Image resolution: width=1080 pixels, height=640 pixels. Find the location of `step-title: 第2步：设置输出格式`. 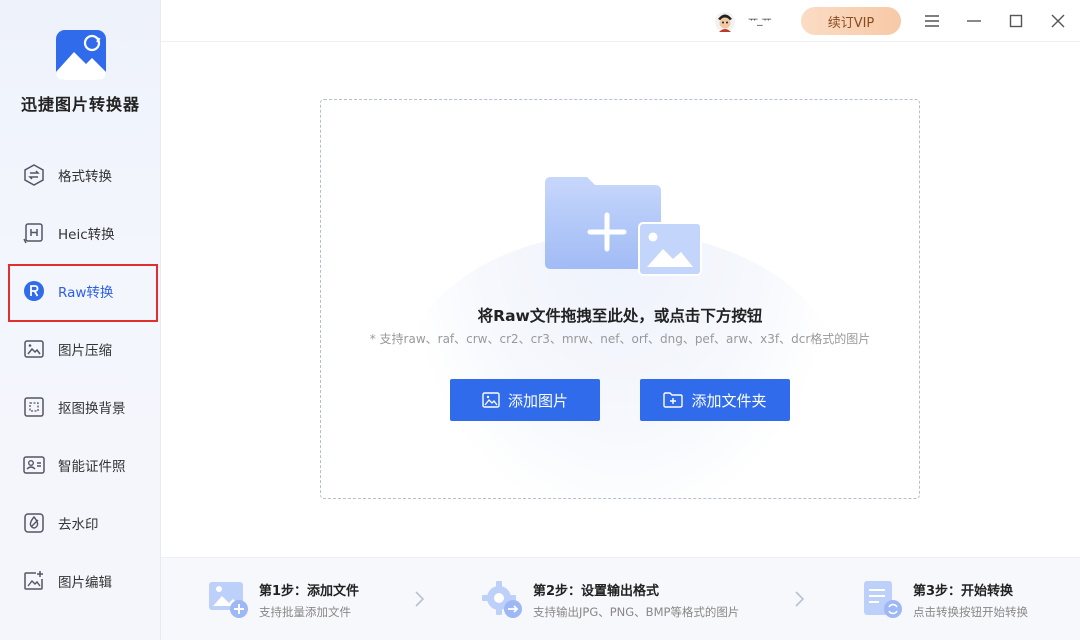

step-title: 第2步：设置输出格式 is located at coordinates (596, 591).